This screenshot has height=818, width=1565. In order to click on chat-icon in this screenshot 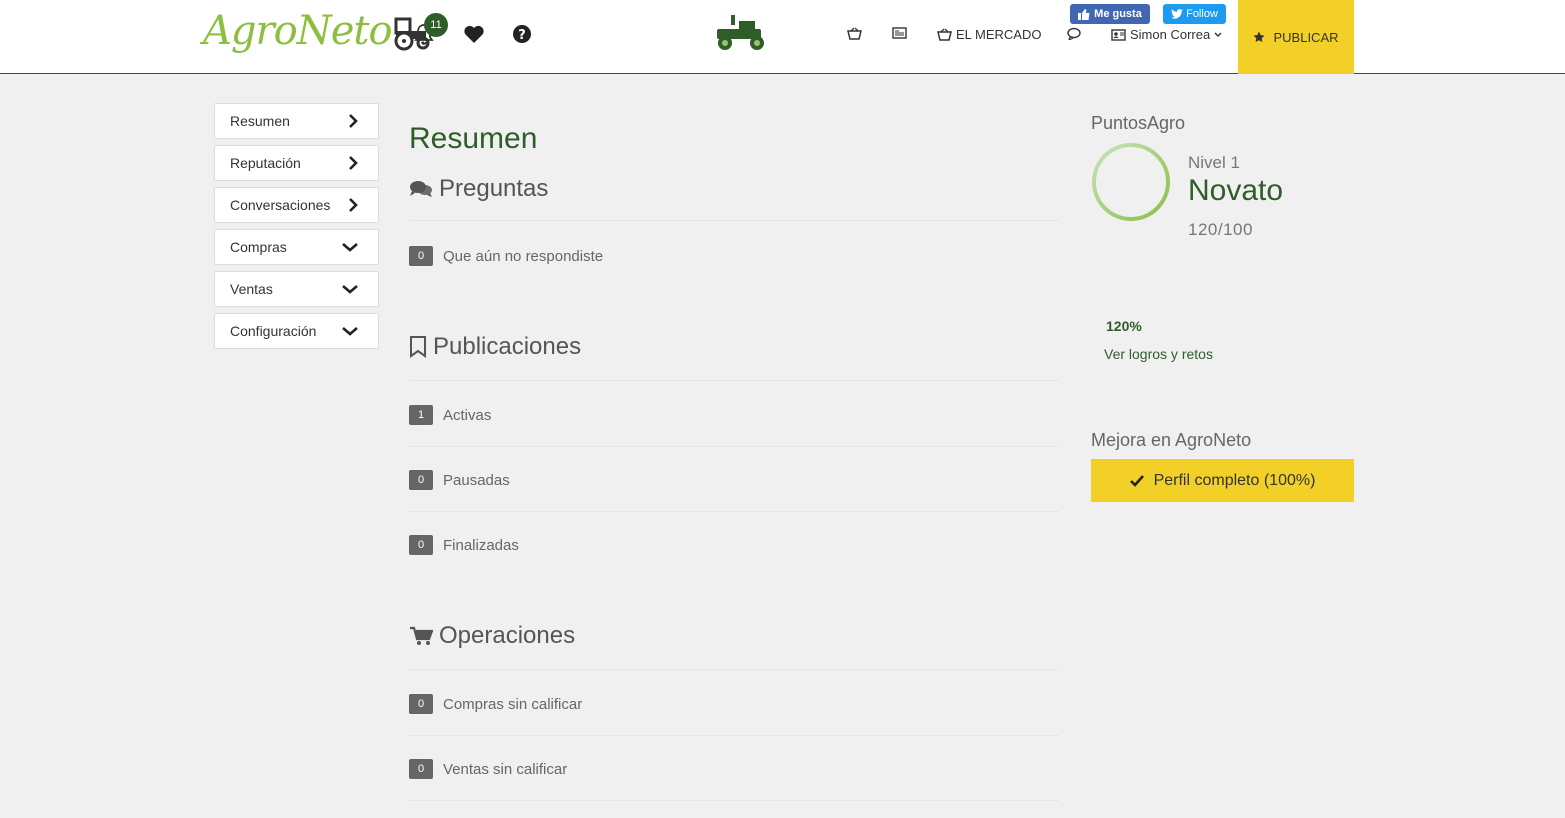, I will do `click(1074, 33)`.